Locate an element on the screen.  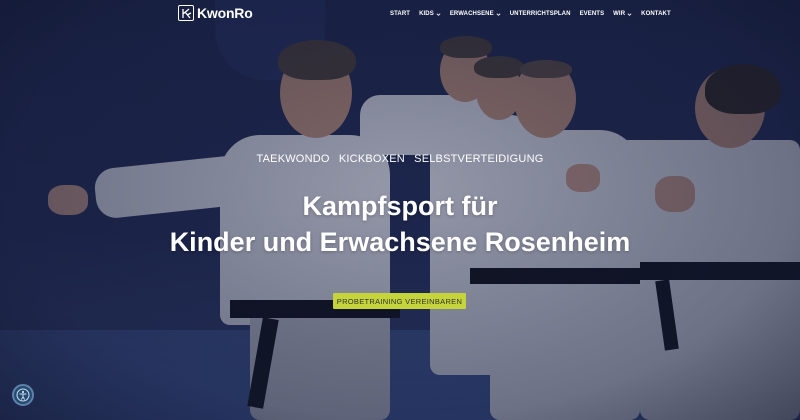
nav-item-start: START is located at coordinates (400, 14).